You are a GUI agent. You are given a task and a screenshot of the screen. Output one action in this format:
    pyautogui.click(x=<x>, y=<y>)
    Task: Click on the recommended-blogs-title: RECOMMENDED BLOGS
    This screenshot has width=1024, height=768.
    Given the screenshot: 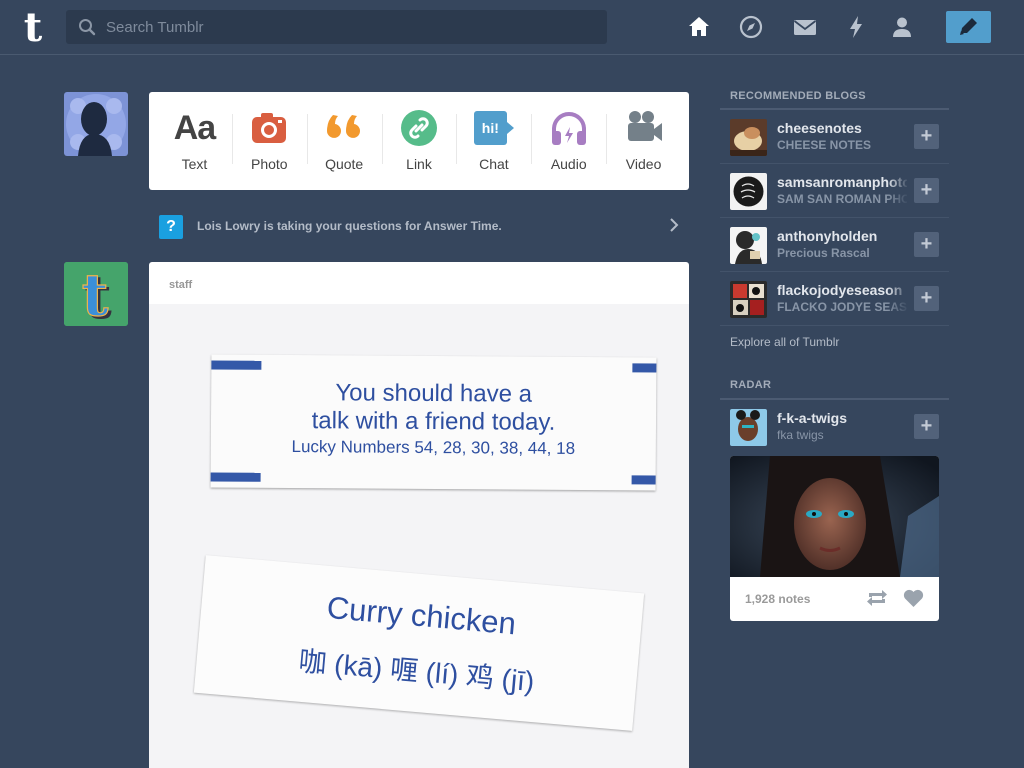 What is the action you would take?
    pyautogui.click(x=798, y=96)
    